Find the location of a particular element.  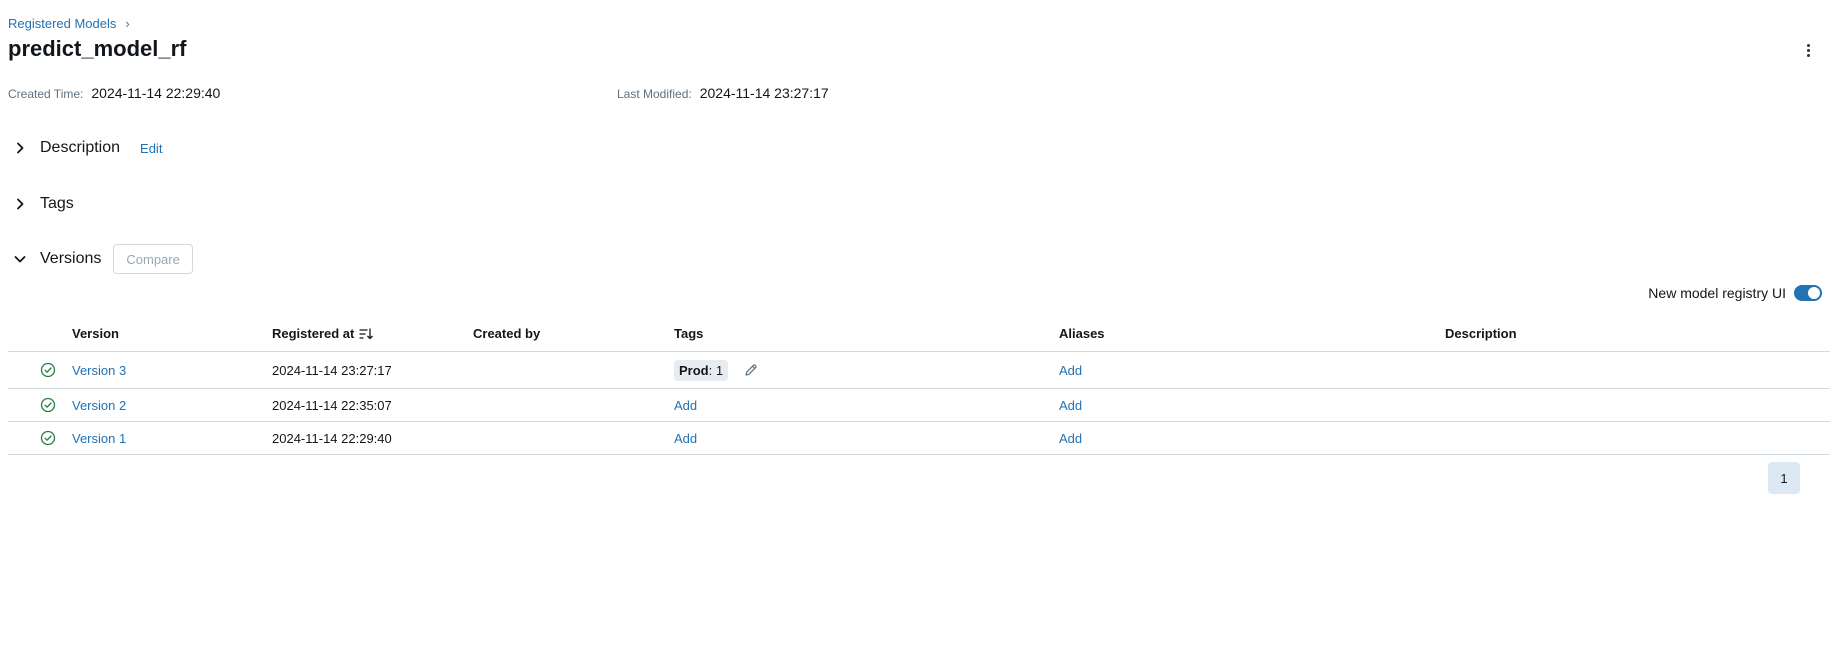

breadcrumb: Registered Models › is located at coordinates (69, 23).